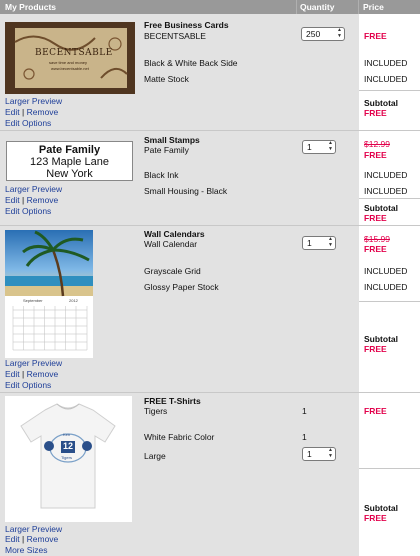  I want to click on thumb-tagline: save time and money, so click(68, 62).